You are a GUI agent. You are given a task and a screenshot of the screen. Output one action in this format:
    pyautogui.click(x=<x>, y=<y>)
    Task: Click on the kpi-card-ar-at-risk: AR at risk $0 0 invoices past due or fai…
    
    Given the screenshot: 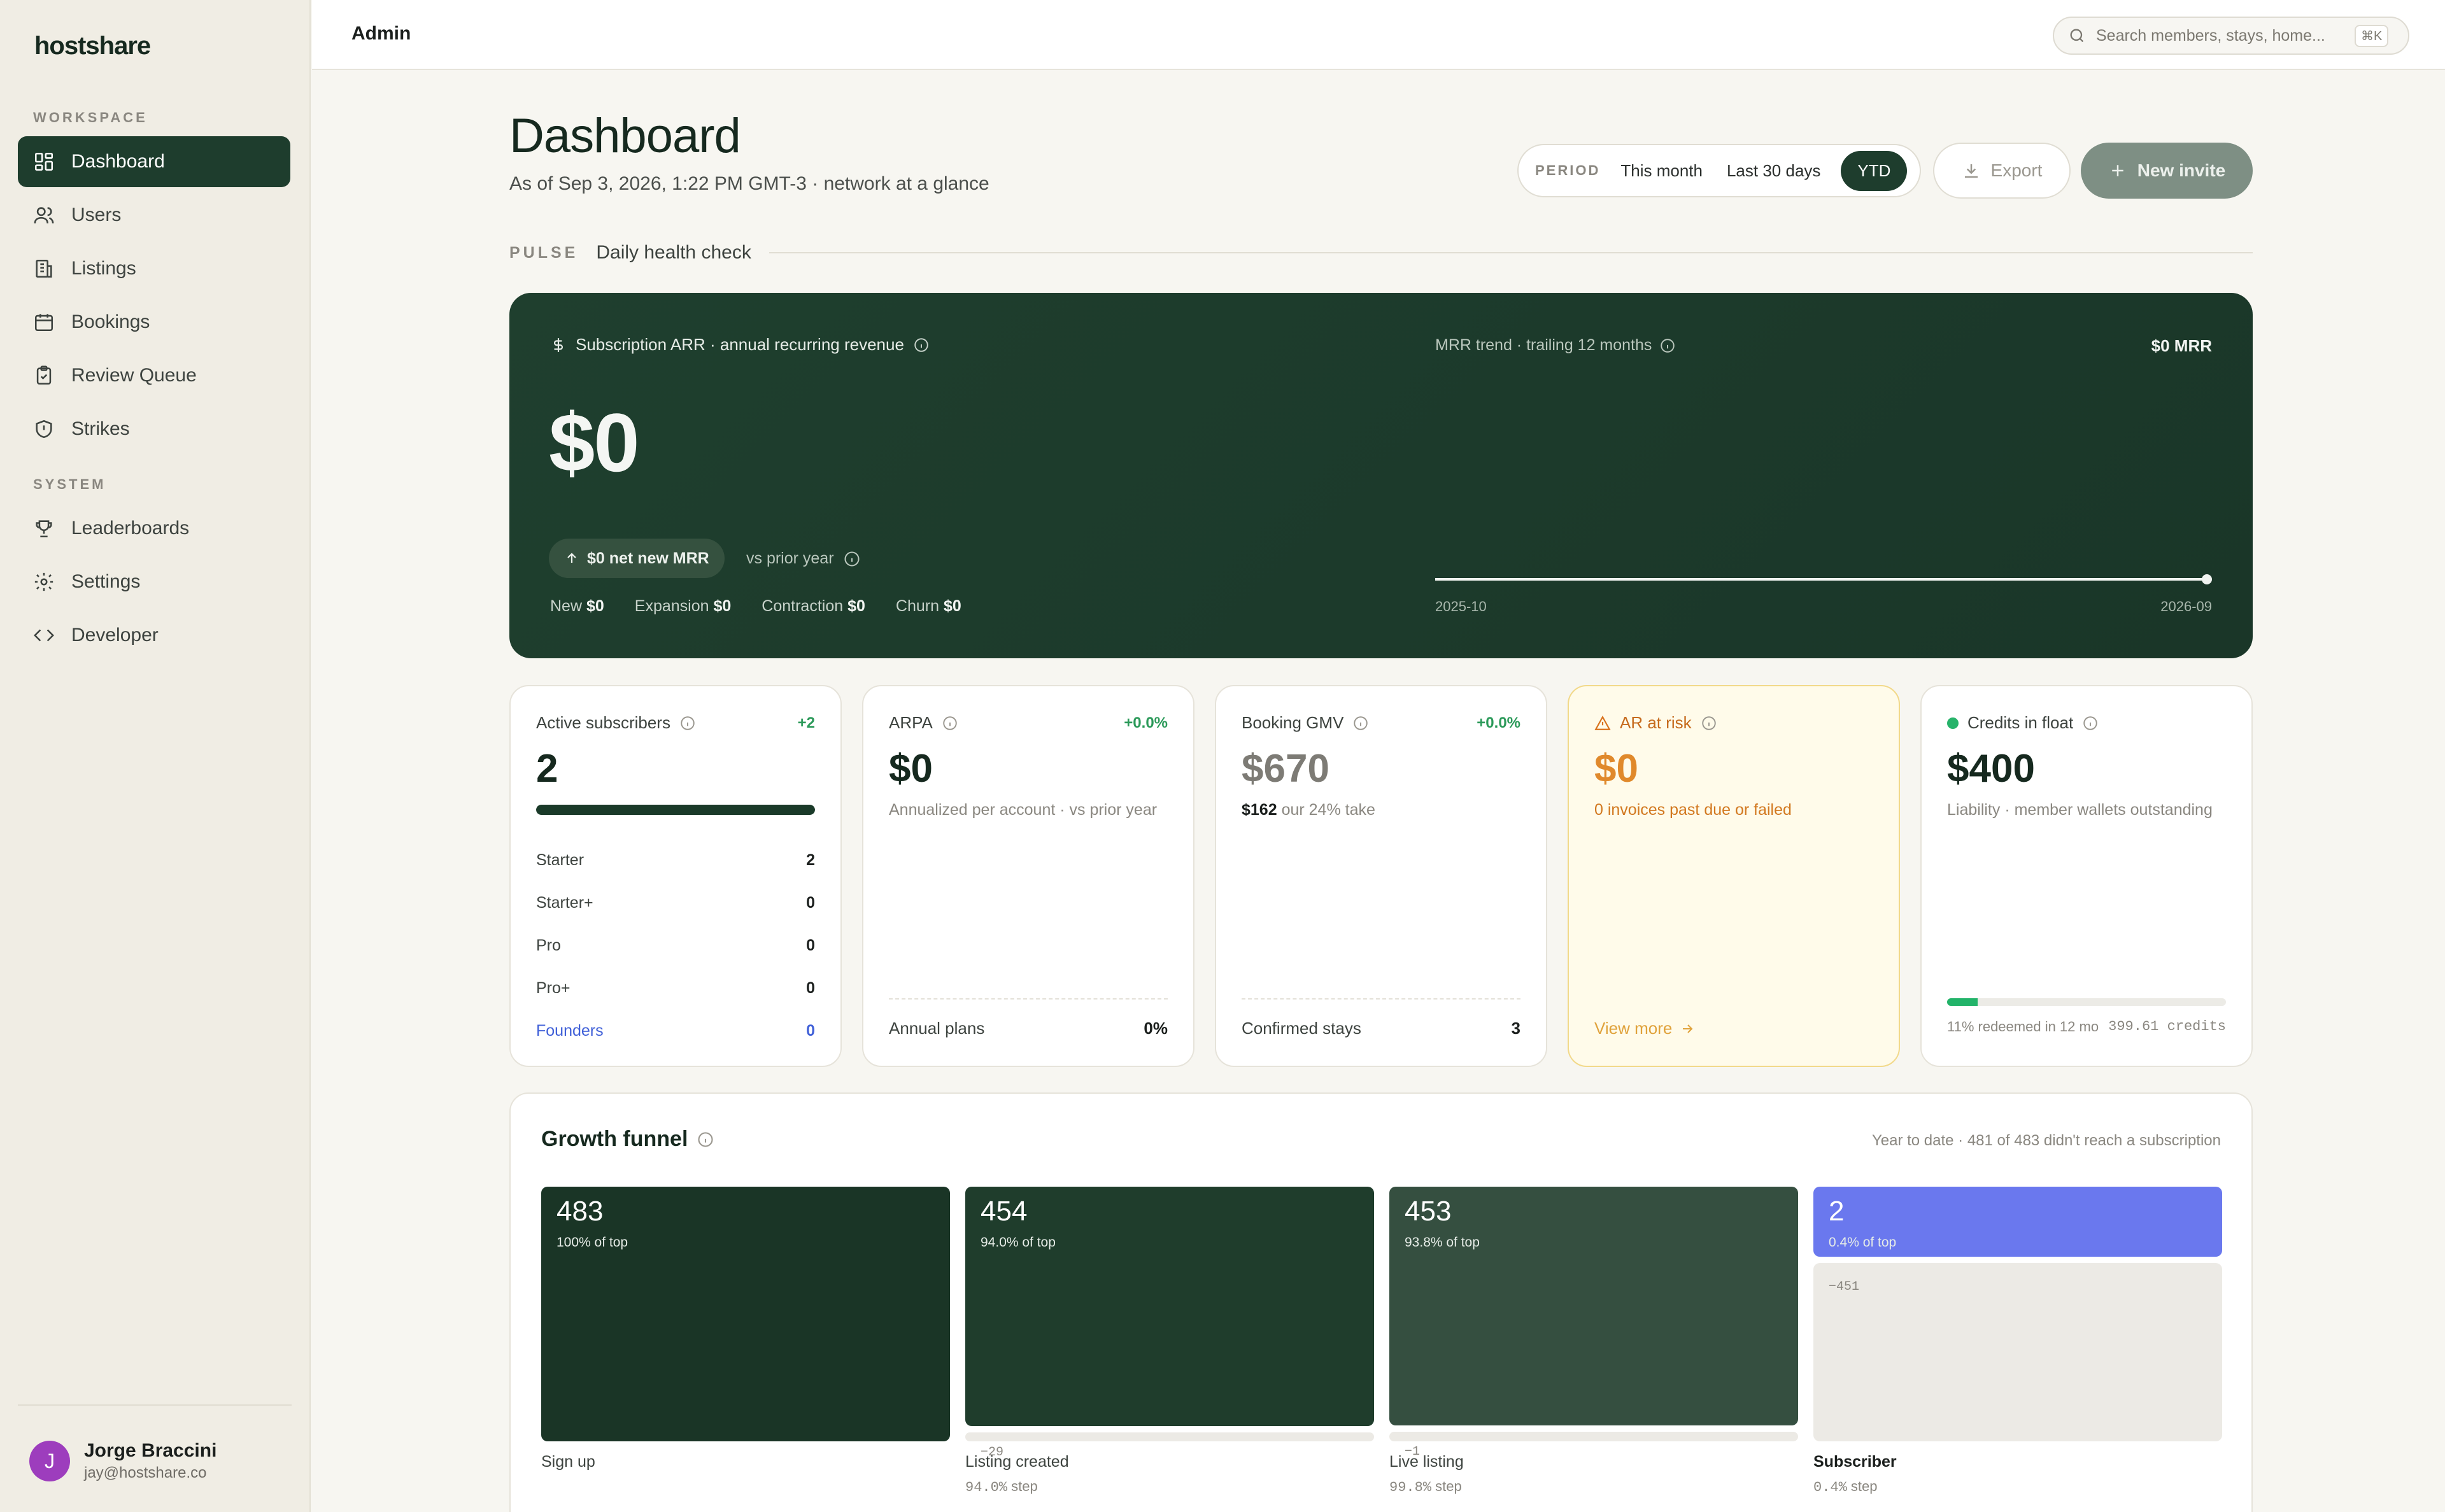 What is the action you would take?
    pyautogui.click(x=1734, y=876)
    